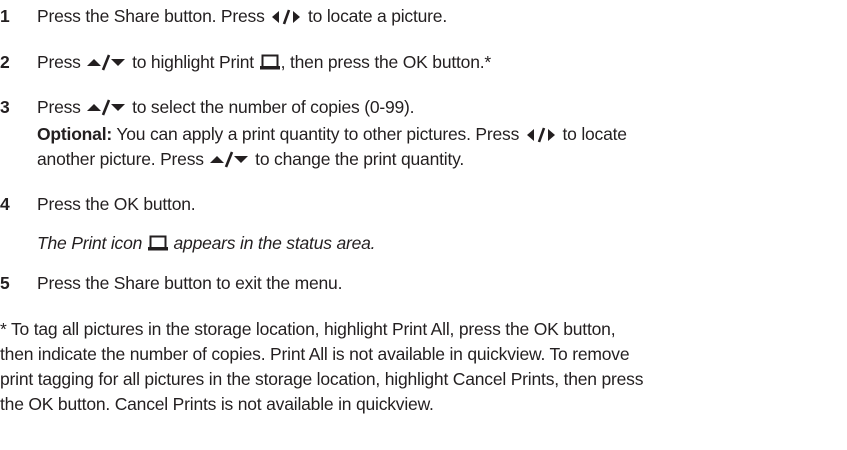 This screenshot has width=847, height=450. Describe the element at coordinates (5, 283) in the screenshot. I see `step-number: 5` at that location.